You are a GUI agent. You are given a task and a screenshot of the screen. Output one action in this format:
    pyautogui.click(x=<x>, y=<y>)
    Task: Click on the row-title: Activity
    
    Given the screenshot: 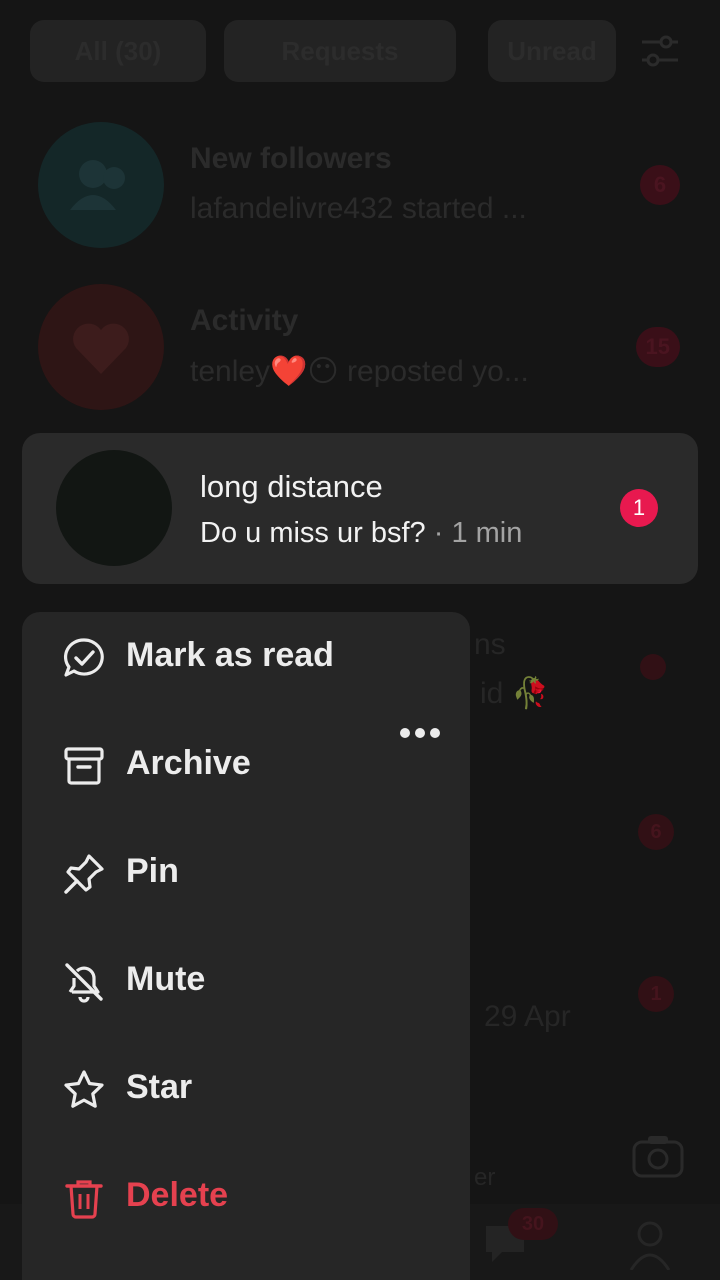 What is the action you would take?
    pyautogui.click(x=244, y=320)
    